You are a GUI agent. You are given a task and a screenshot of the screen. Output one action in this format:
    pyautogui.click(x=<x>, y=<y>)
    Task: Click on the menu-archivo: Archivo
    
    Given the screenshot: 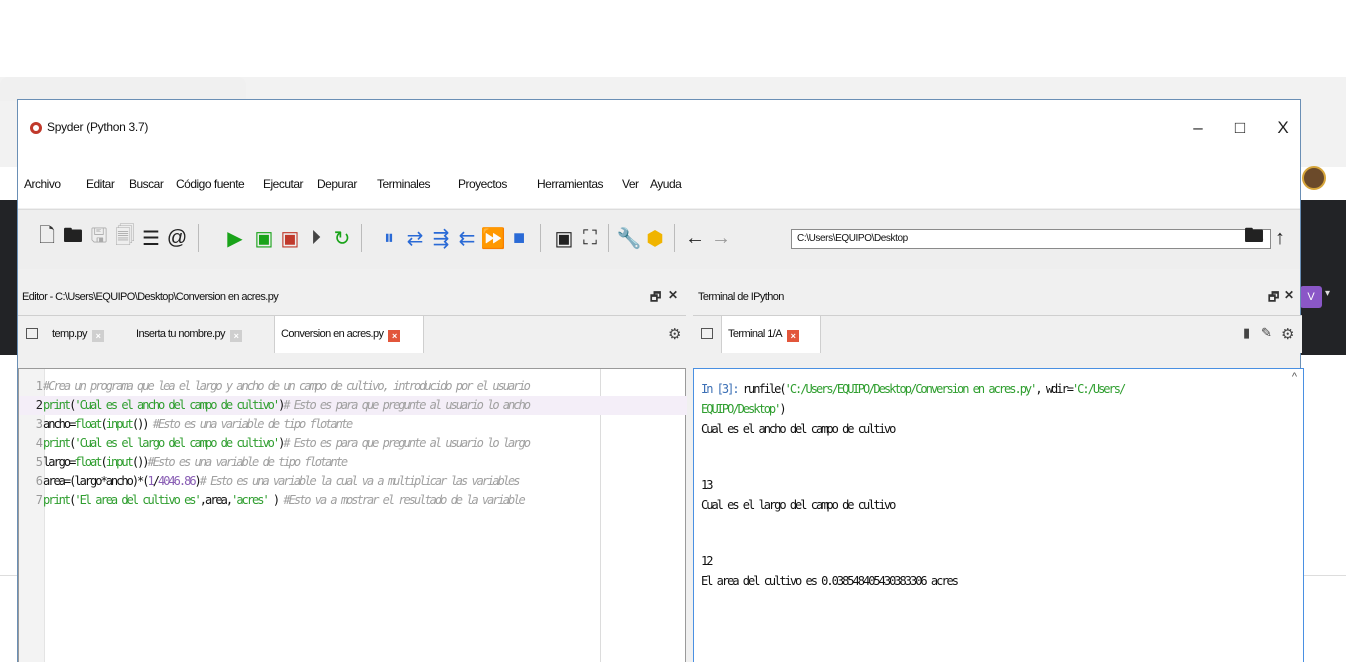 What is the action you would take?
    pyautogui.click(x=42, y=184)
    